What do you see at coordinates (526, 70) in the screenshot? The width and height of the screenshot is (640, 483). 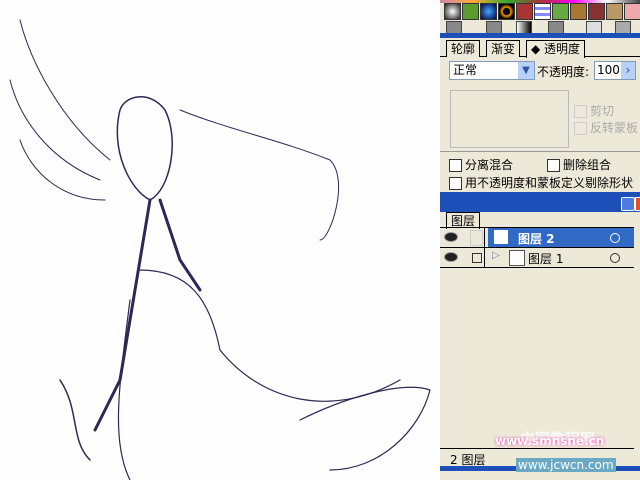 I see `chevron-down-icon: ▼` at bounding box center [526, 70].